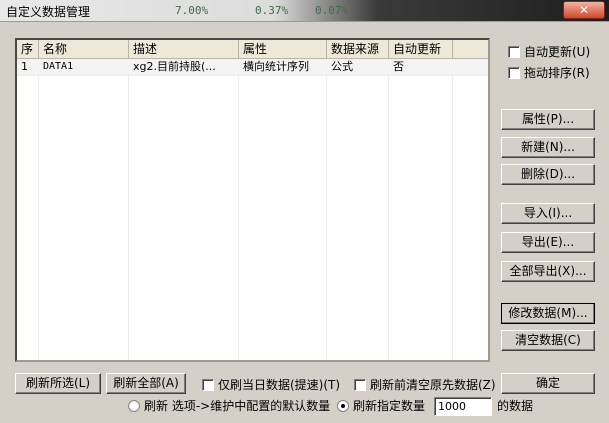 This screenshot has height=423, width=609. Describe the element at coordinates (398, 66) in the screenshot. I see `cell-auto-update: 否` at that location.